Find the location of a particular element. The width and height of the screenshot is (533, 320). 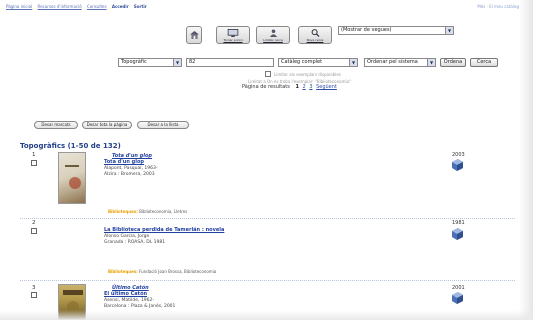

libraries-value: Fundació Joan Brossa, Biblioteconomia is located at coordinates (178, 271).